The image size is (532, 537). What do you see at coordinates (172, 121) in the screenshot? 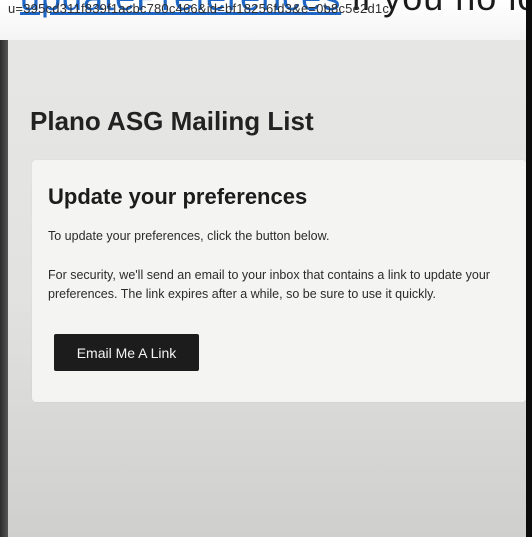
I see `page-title: Plano ASG Mailing List` at bounding box center [172, 121].